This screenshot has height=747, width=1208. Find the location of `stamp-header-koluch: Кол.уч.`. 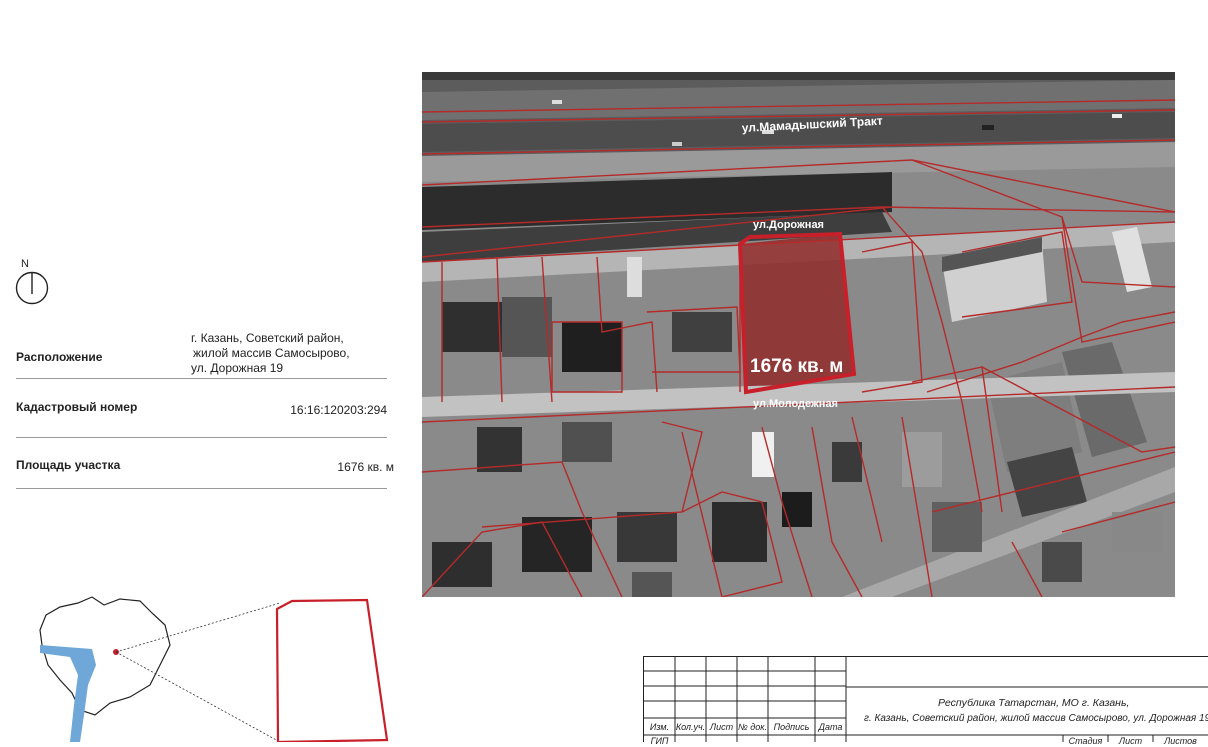

stamp-header-koluch: Кол.уч. is located at coordinates (690, 727).